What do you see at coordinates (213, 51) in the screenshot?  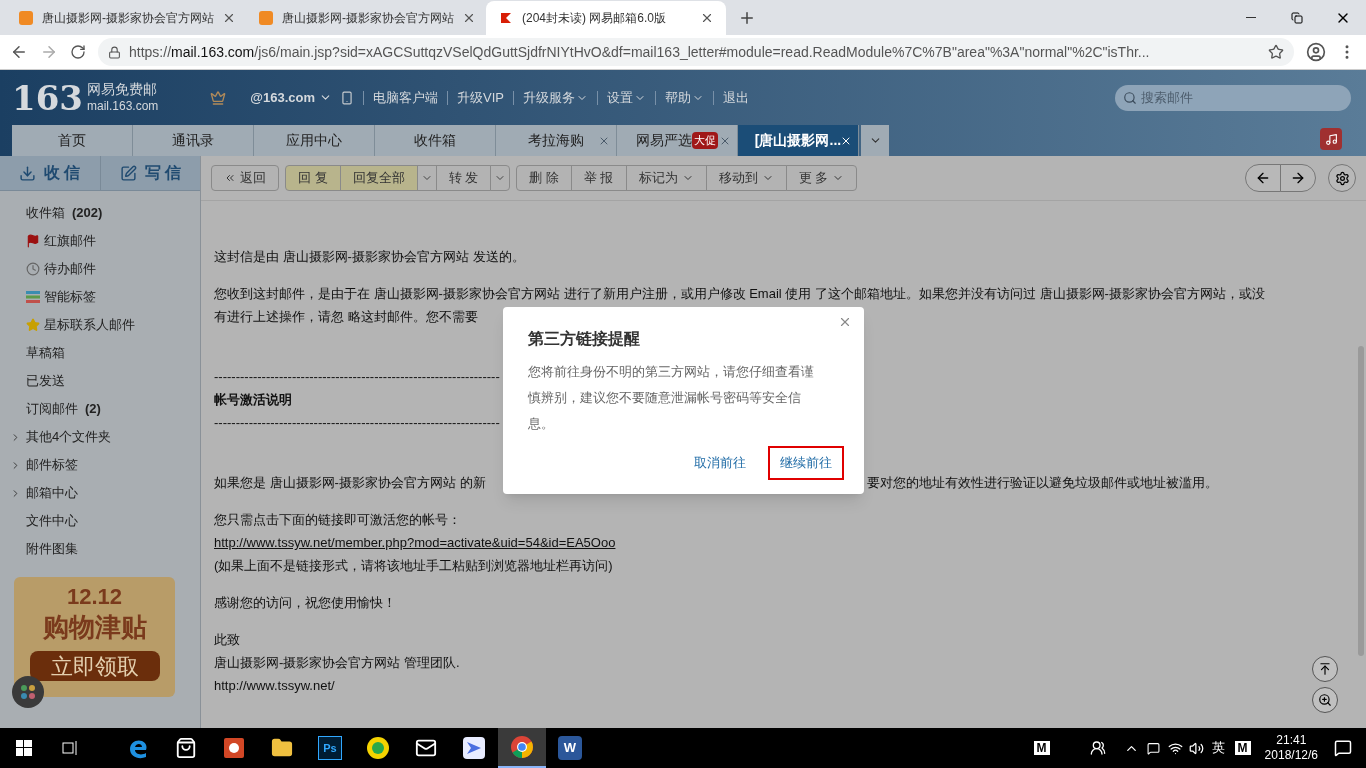 I see `url-text: mail.163.com` at bounding box center [213, 51].